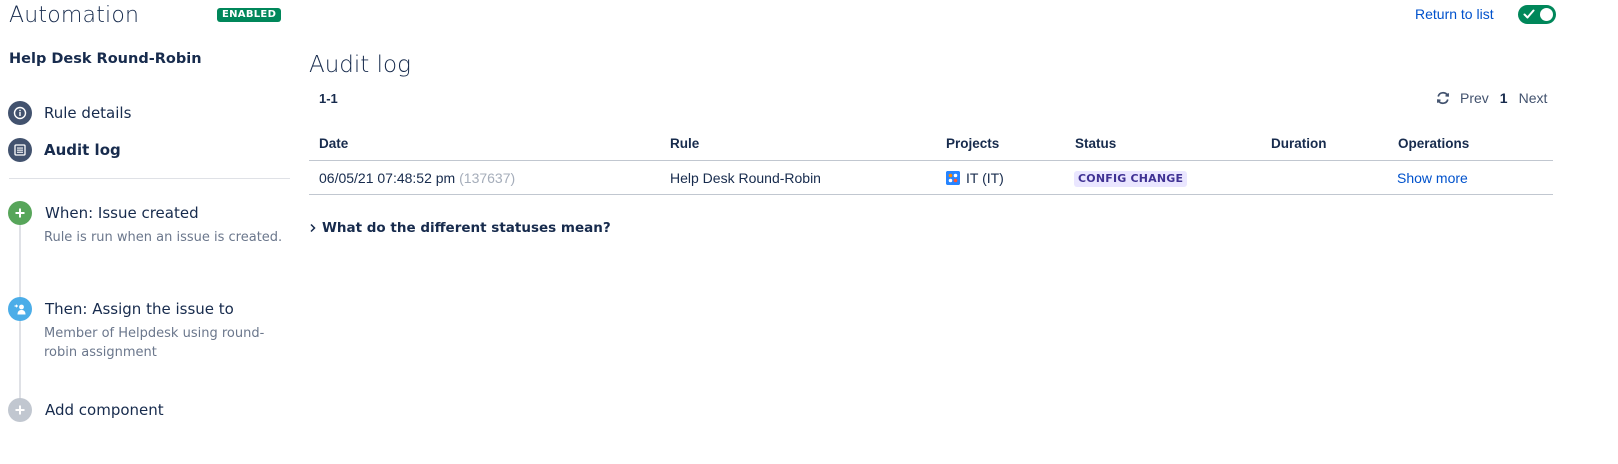 This screenshot has height=464, width=1618. Describe the element at coordinates (20, 150) in the screenshot. I see `list-icon` at that location.